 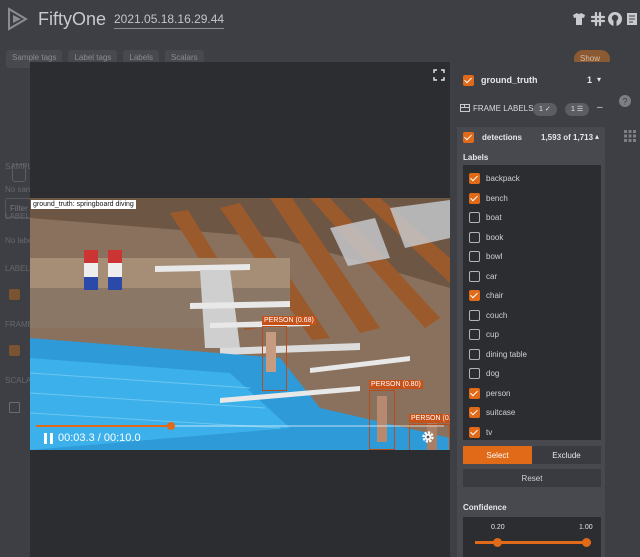 What do you see at coordinates (502, 137) in the screenshot?
I see `detections-name: detections` at bounding box center [502, 137].